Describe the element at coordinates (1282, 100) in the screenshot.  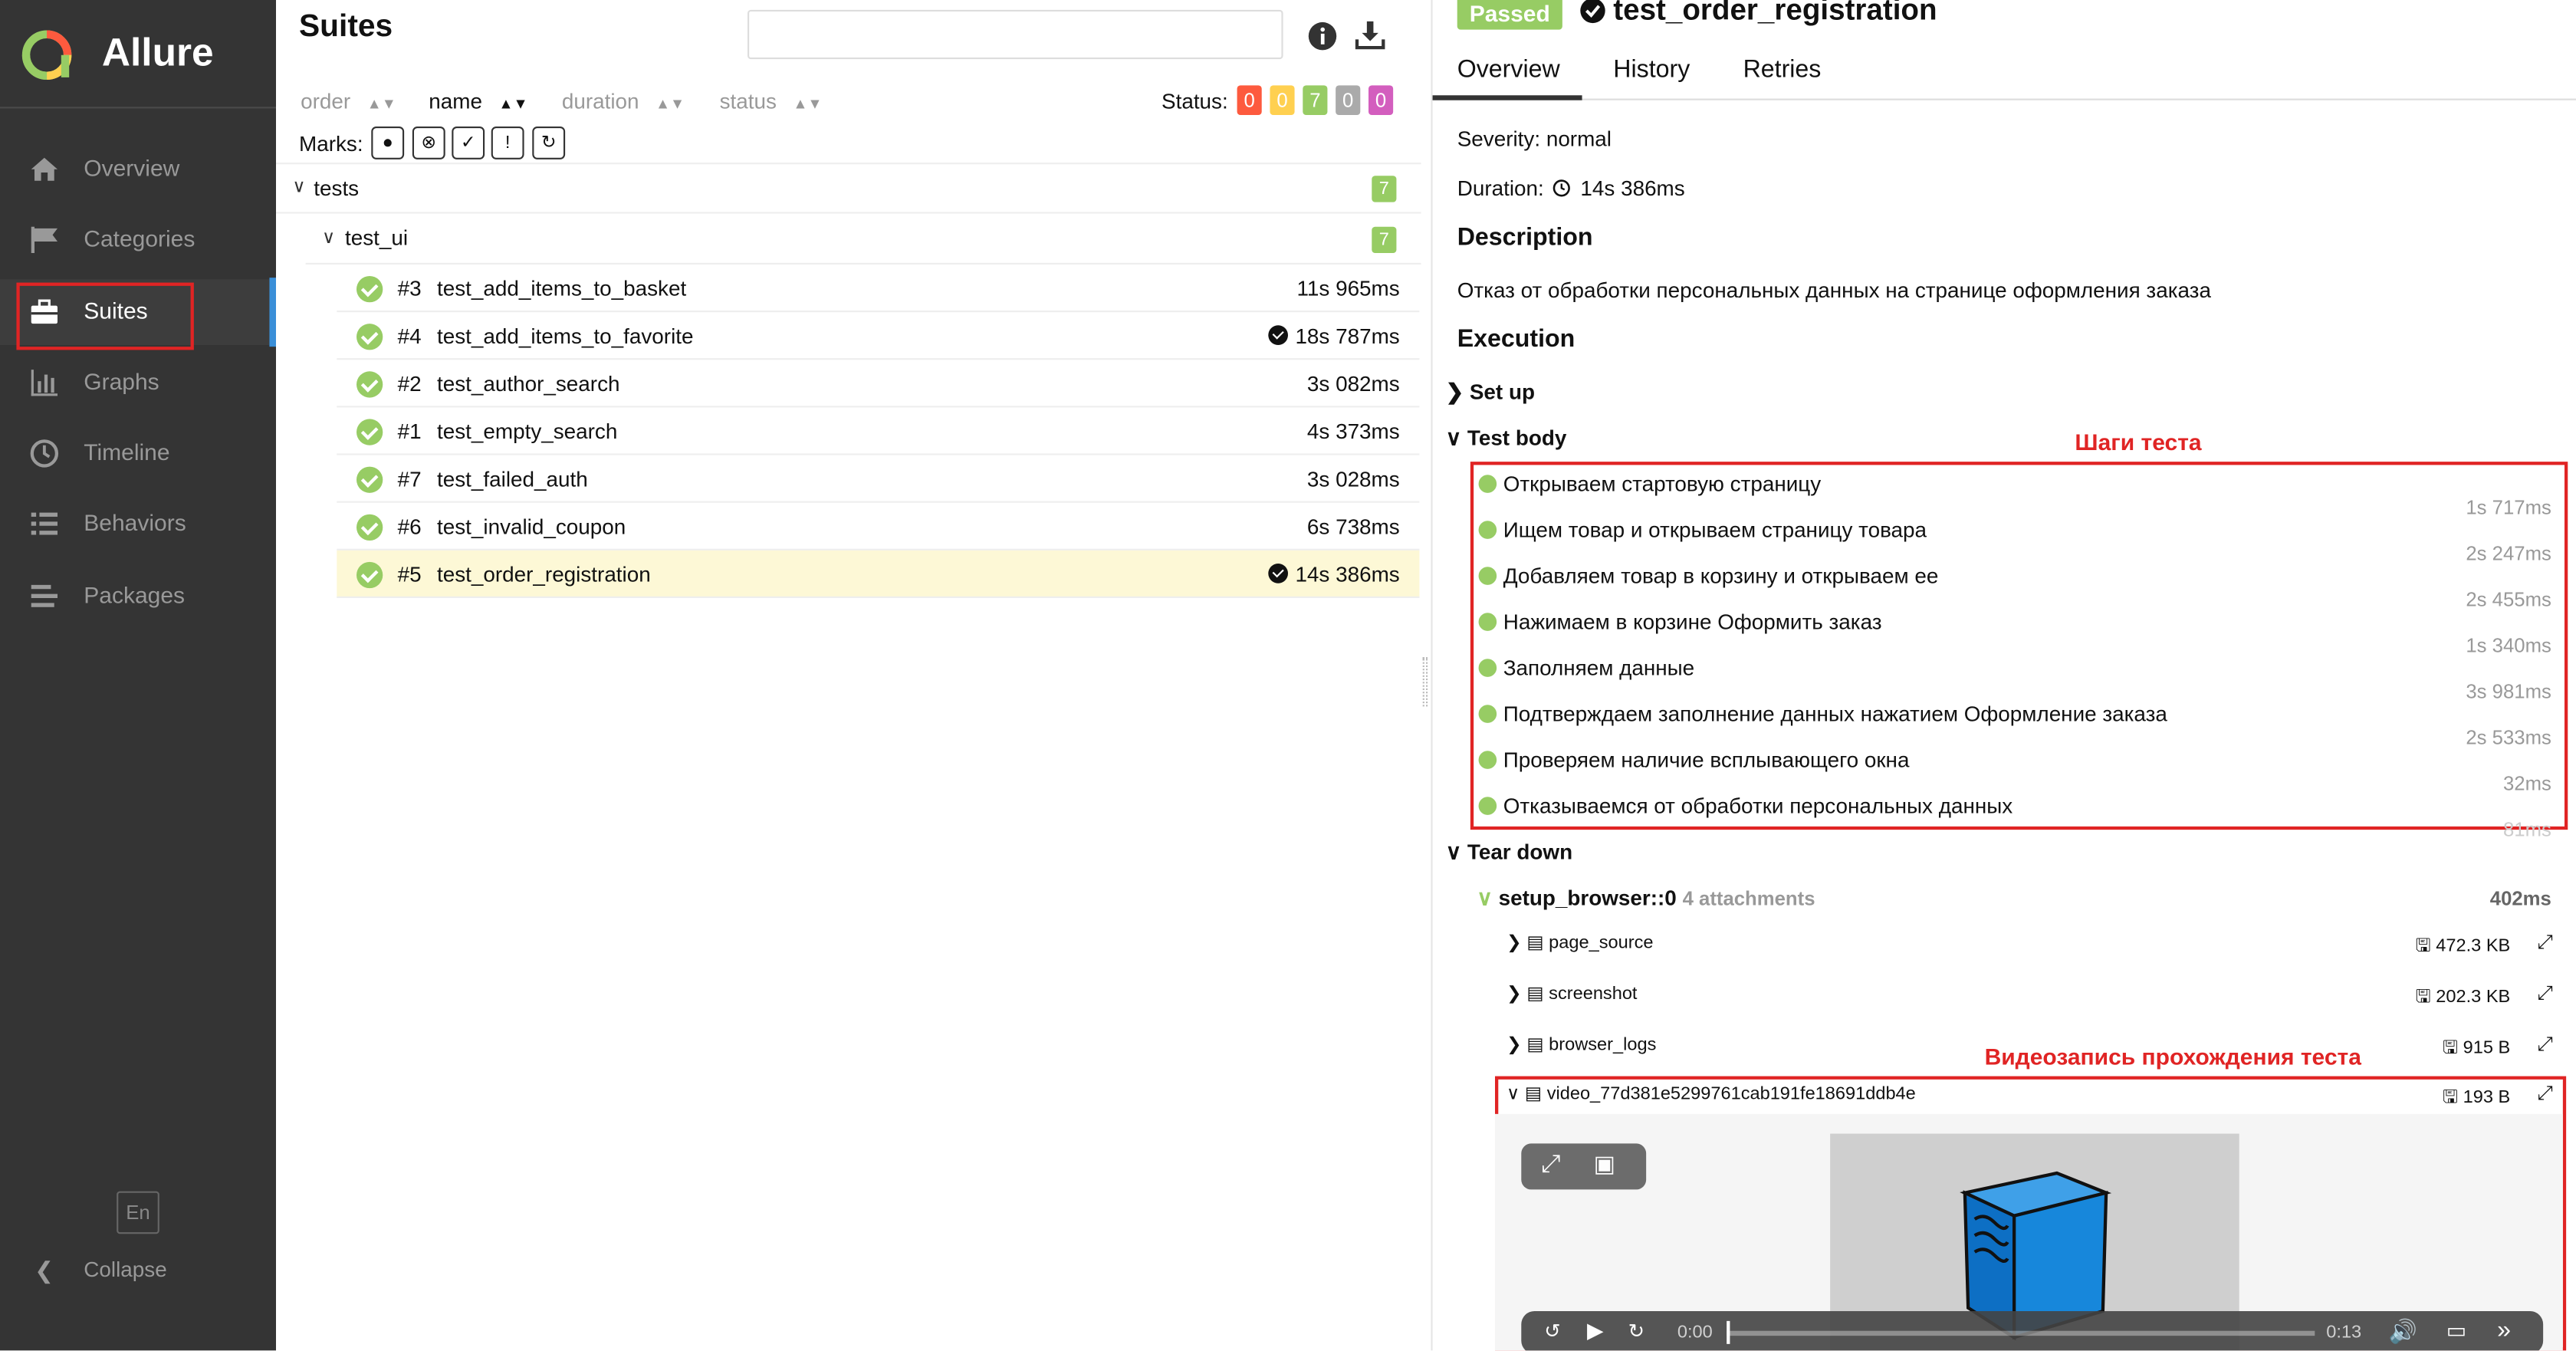
I see `status-broken-badge: 0` at that location.